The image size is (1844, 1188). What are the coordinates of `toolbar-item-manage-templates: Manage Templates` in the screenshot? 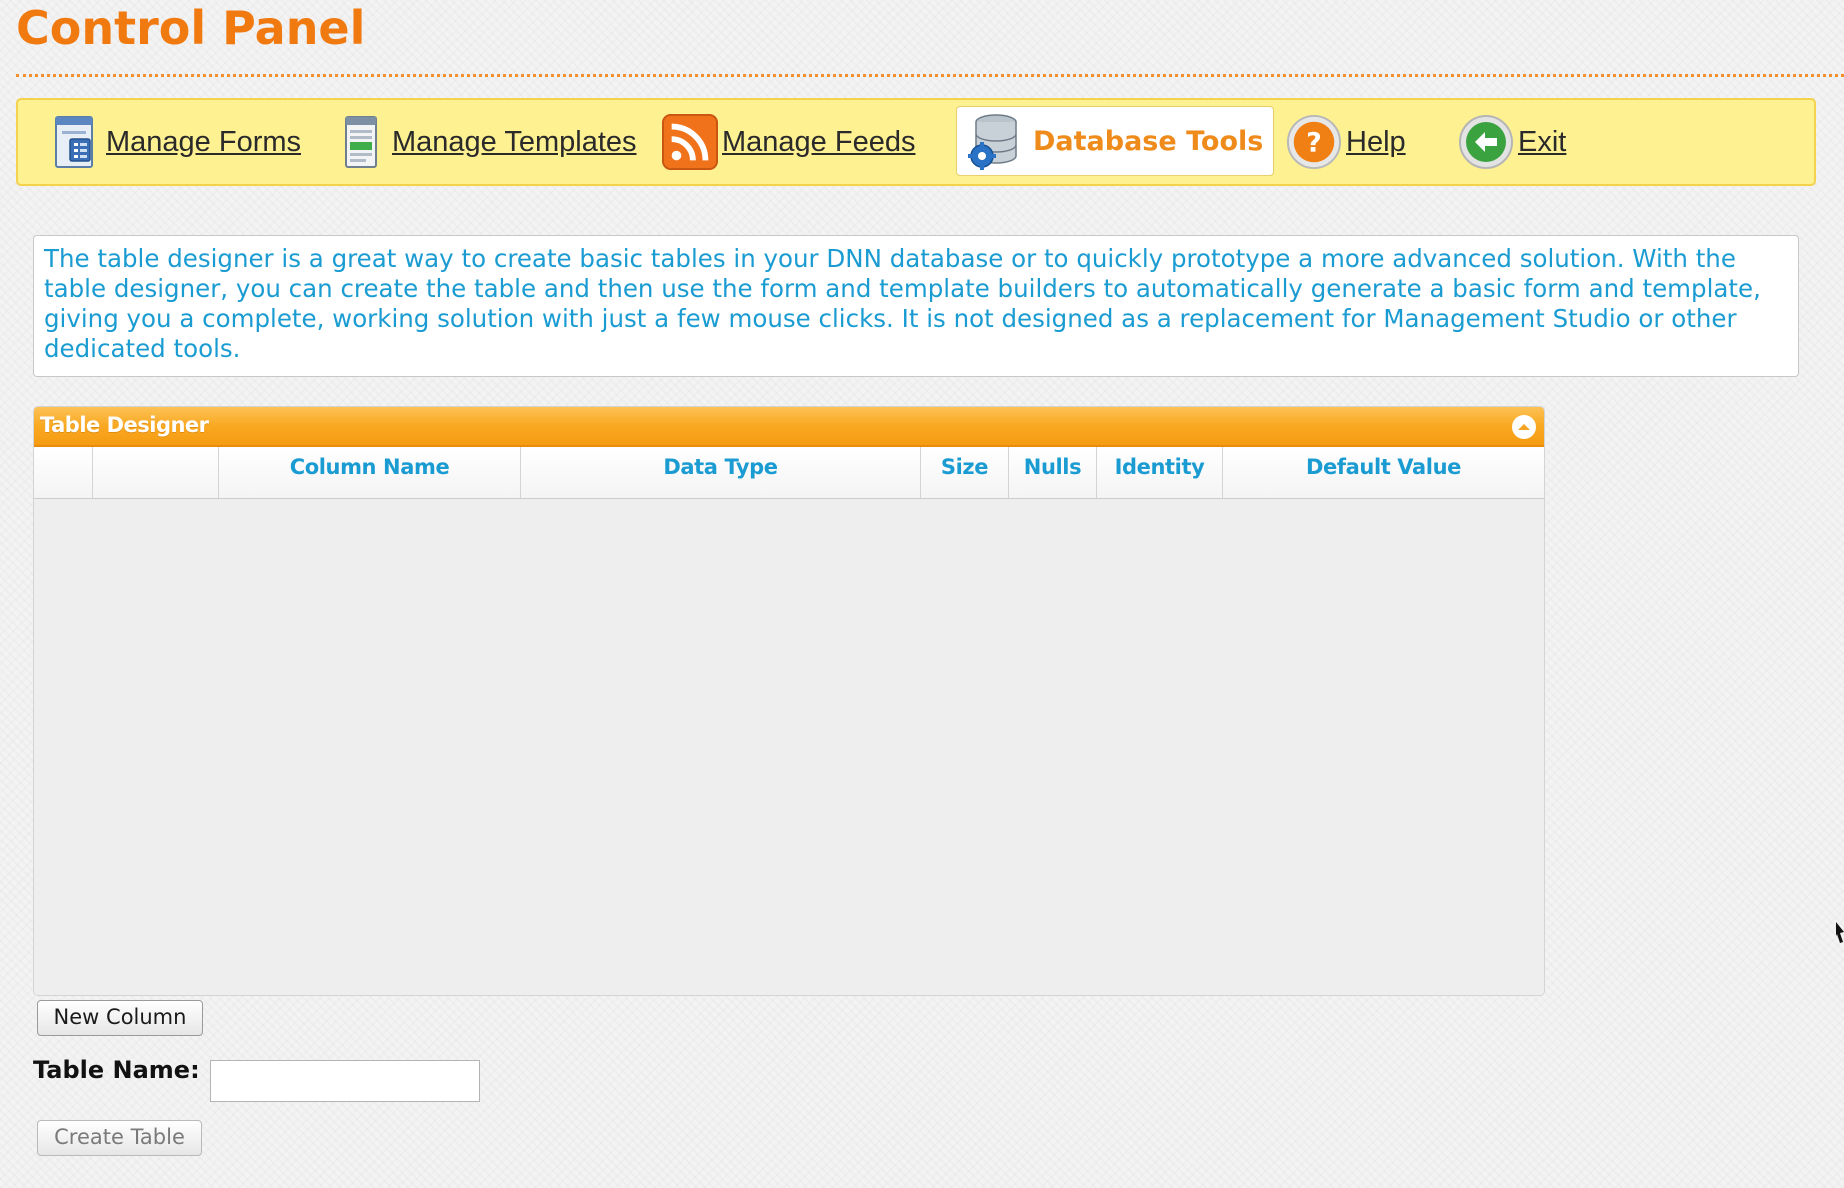 It's located at (484, 142).